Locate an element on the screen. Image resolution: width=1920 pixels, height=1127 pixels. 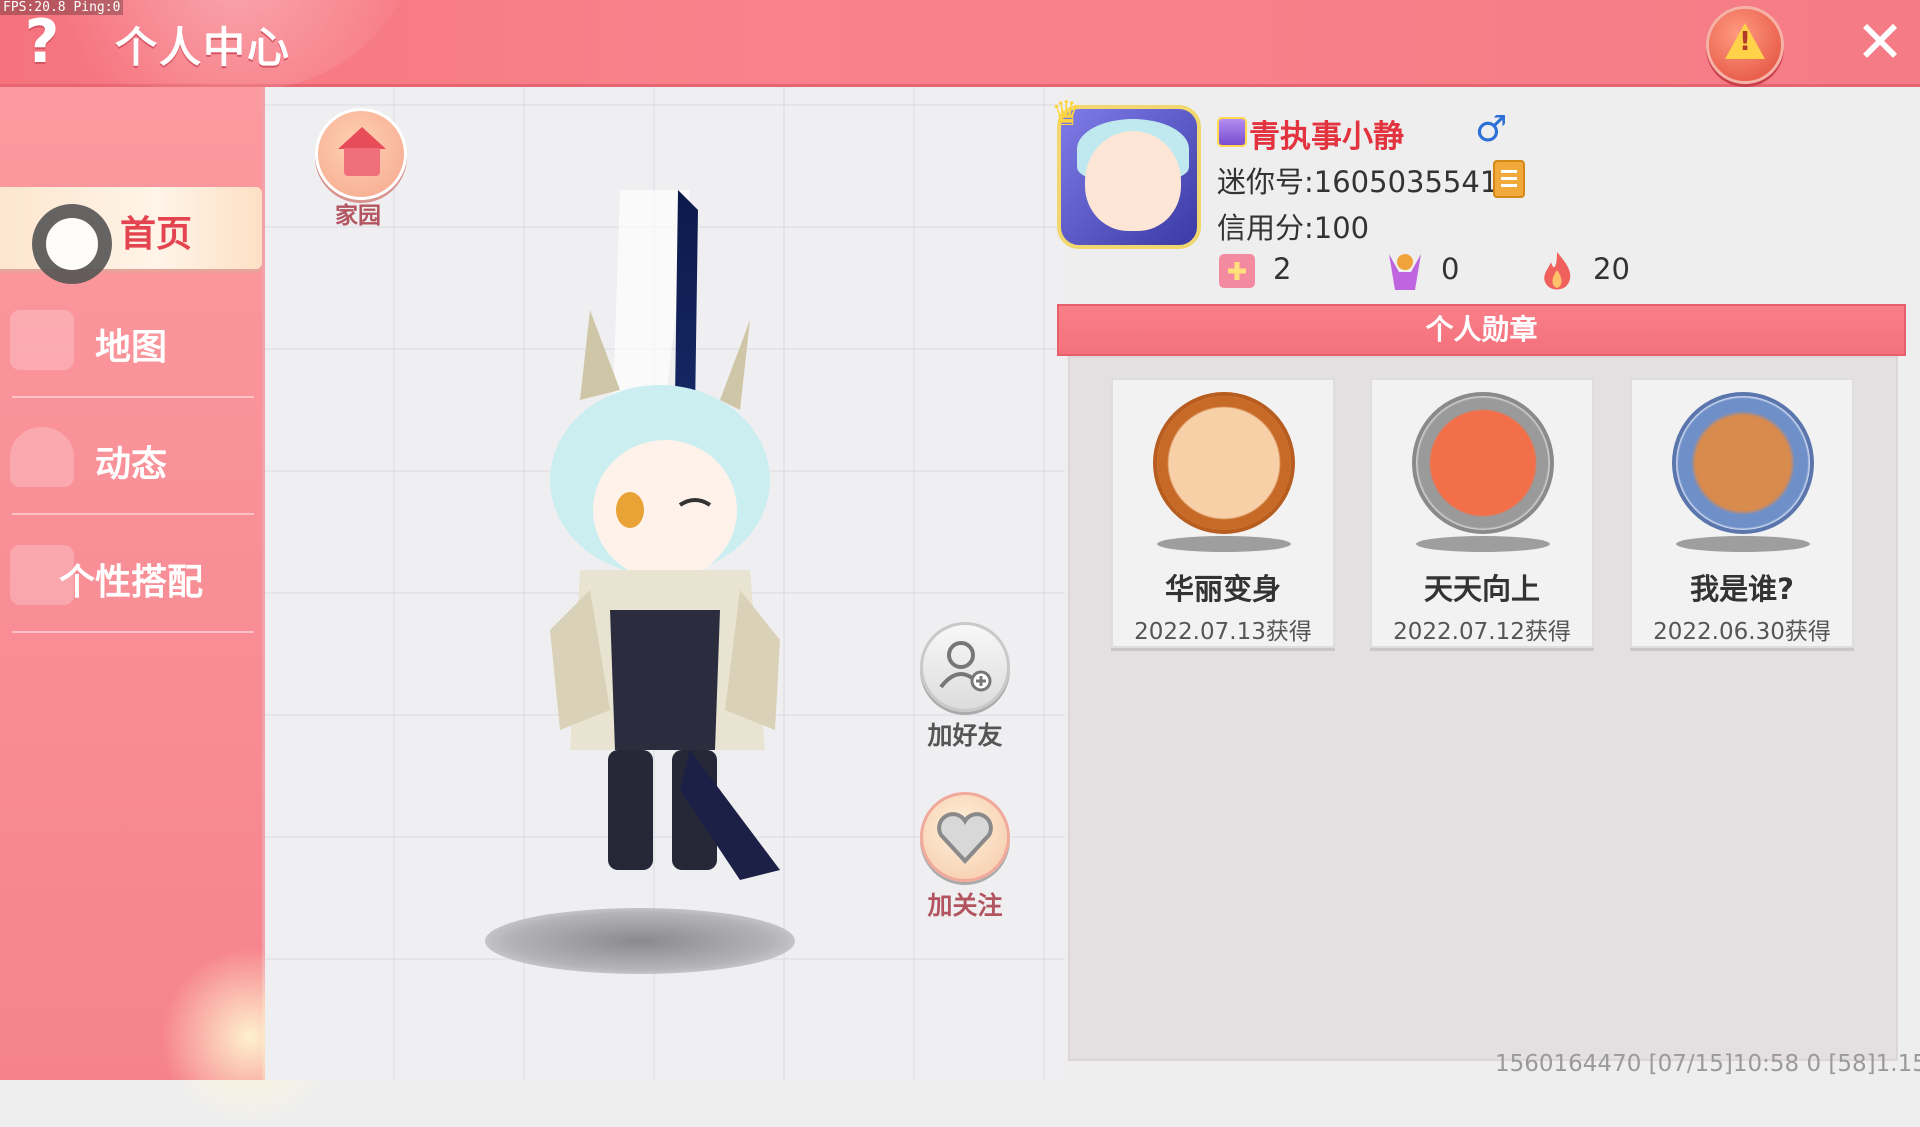
heart-icon is located at coordinates (965, 837).